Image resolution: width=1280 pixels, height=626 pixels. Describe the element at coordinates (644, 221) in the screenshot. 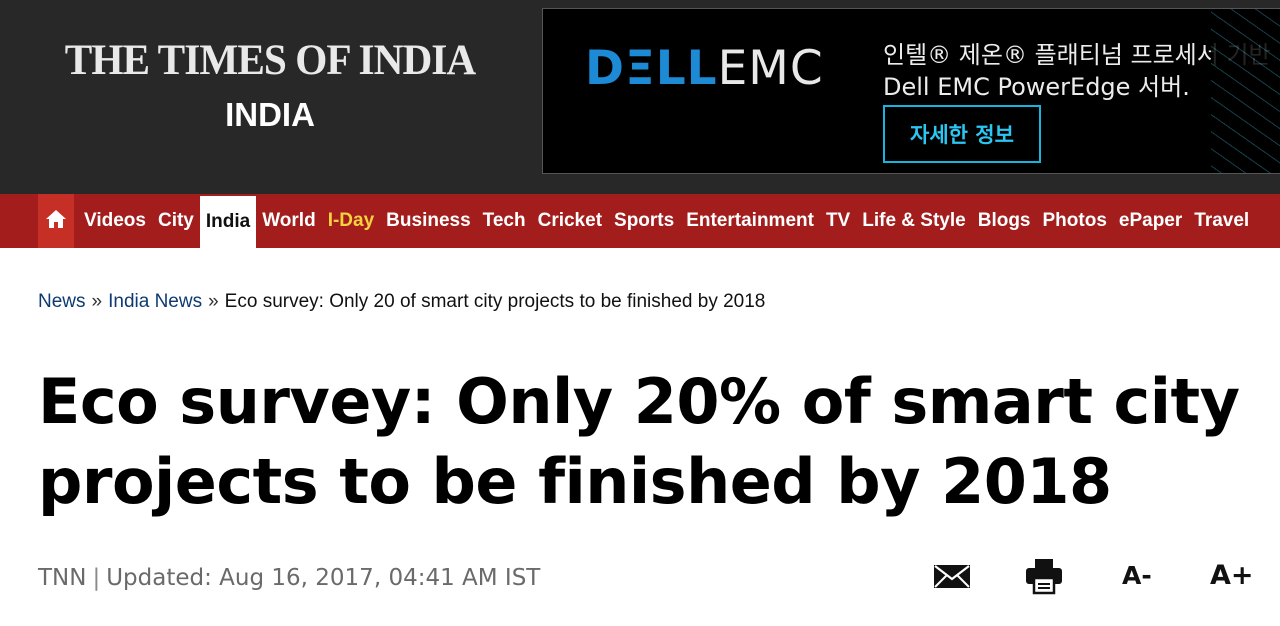

I see `nav-item-sports: Sports` at that location.